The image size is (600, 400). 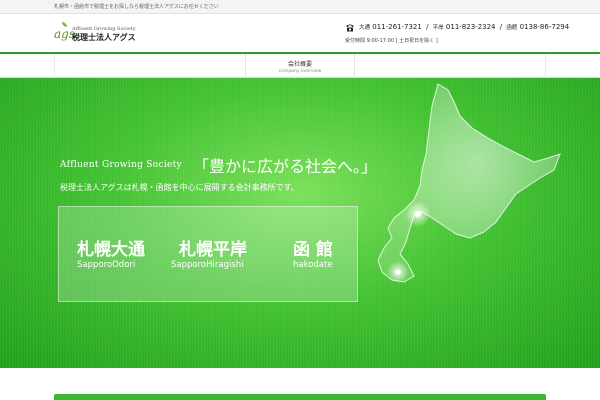 I want to click on nav-item-sublabel: company overview, so click(x=300, y=71).